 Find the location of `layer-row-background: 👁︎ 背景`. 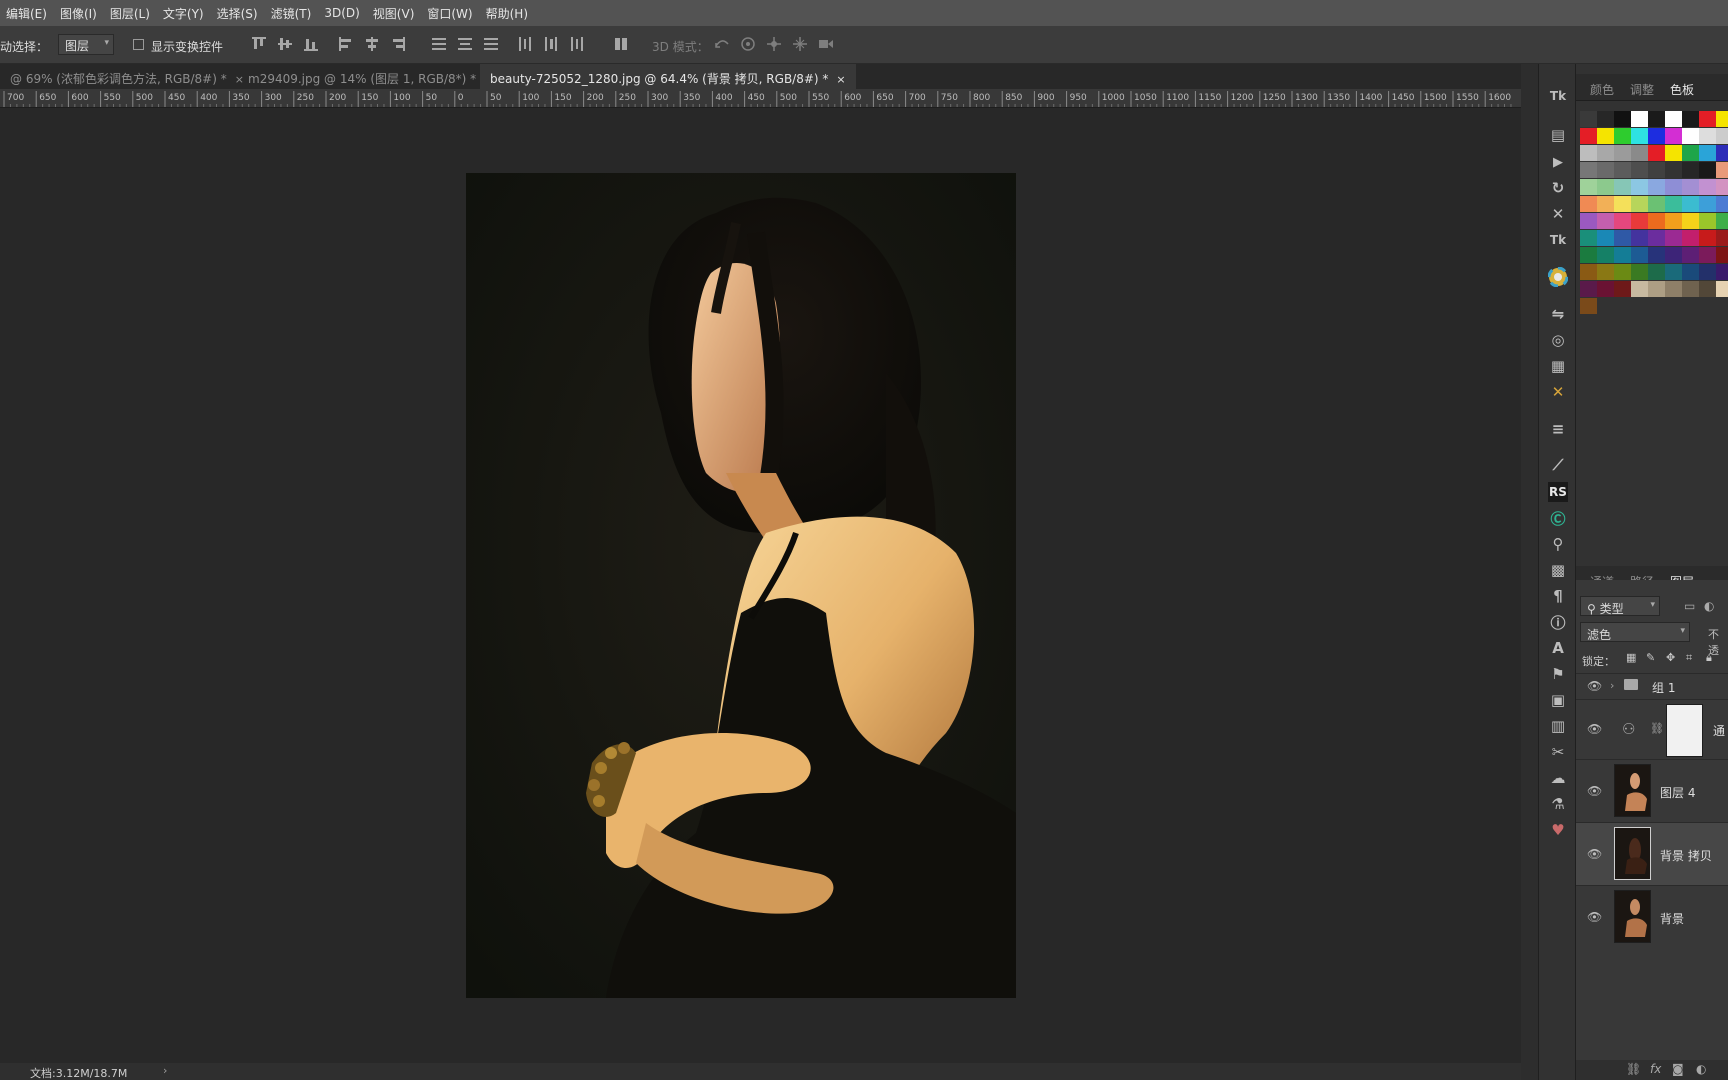

layer-row-background: 👁︎ 背景 is located at coordinates (1652, 916).